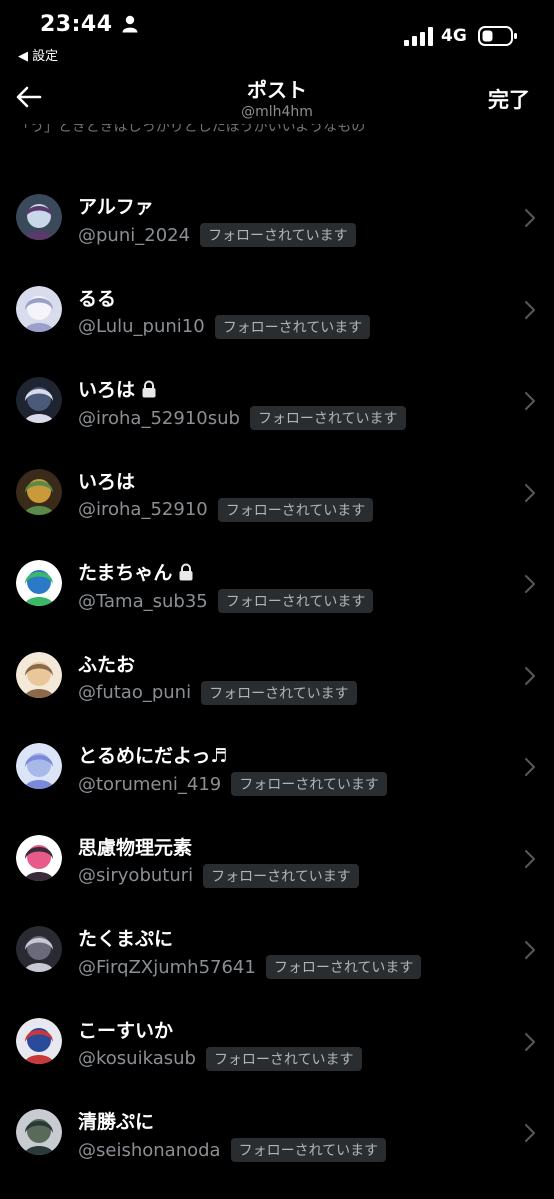 Image resolution: width=554 pixels, height=1199 pixels. I want to click on cut-off-text-content: 「う」ときどきはしっかりとしたほうがいいようなもの, so click(191, 129).